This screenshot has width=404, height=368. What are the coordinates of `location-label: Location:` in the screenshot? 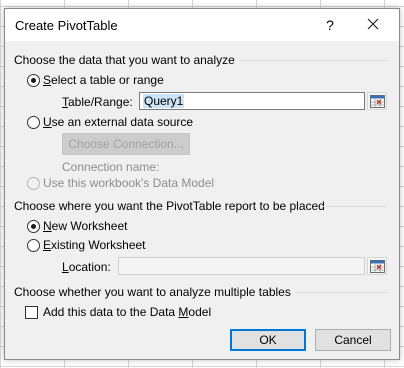 It's located at (86, 267).